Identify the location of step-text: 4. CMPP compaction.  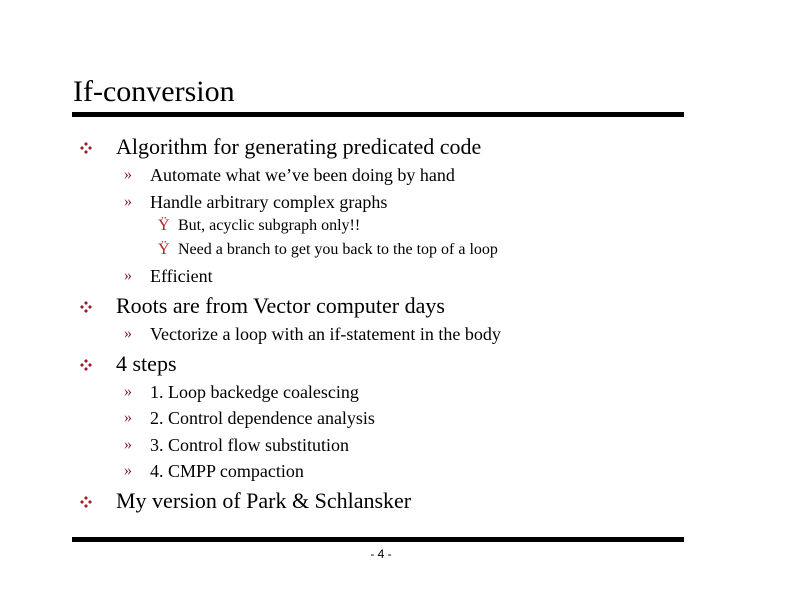
(227, 471).